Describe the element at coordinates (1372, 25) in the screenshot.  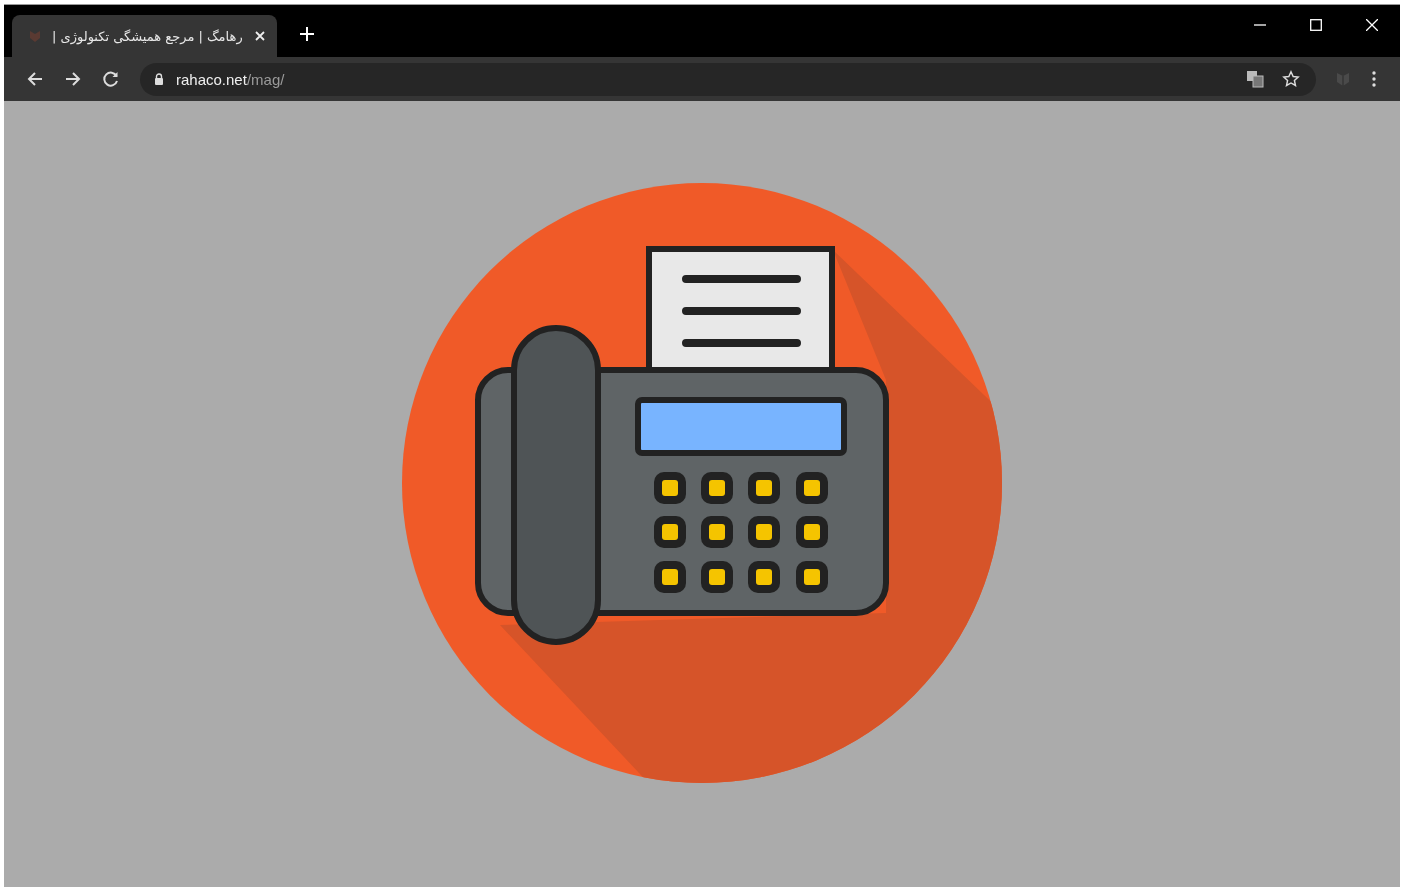
I see `close-icon` at that location.